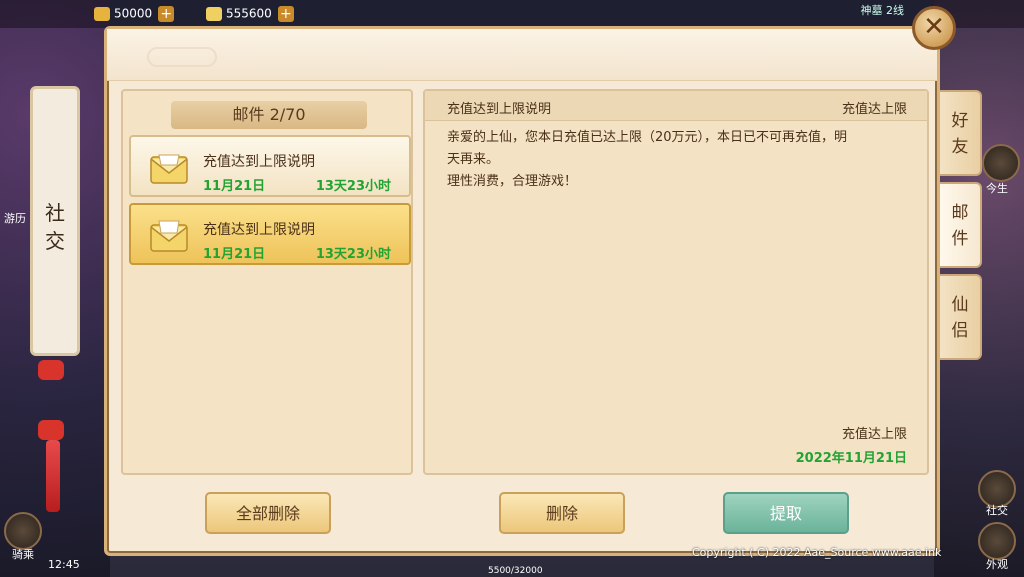  What do you see at coordinates (786, 513) in the screenshot?
I see `claim-button: 提取` at bounding box center [786, 513].